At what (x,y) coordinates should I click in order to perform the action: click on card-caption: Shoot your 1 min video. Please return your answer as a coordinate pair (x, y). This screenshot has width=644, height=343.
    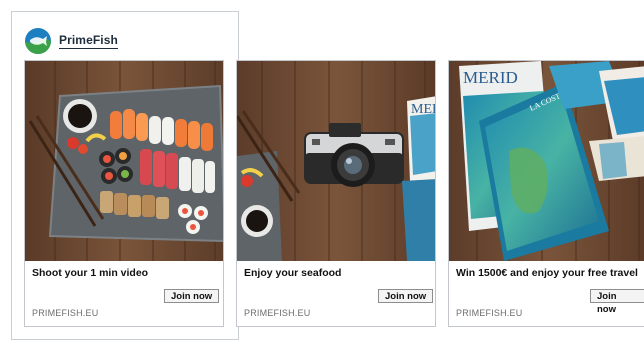
    Looking at the image, I should click on (90, 273).